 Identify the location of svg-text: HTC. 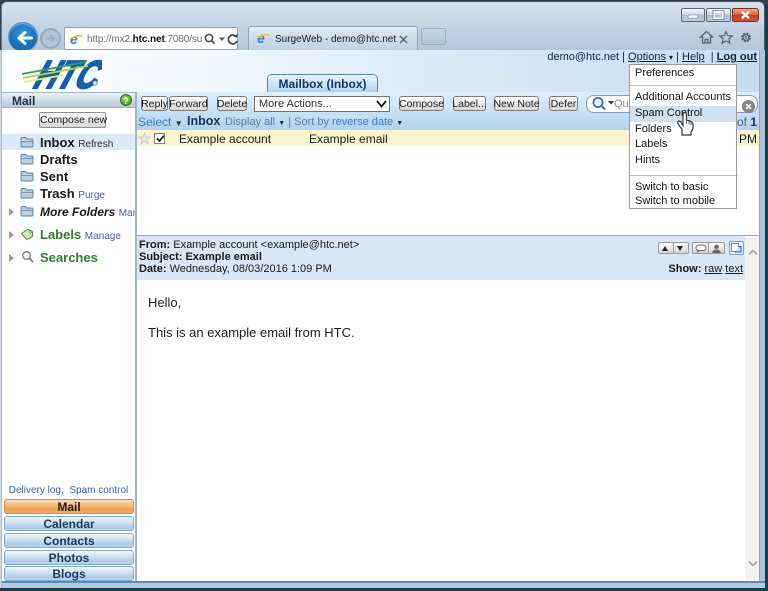
(64, 73).